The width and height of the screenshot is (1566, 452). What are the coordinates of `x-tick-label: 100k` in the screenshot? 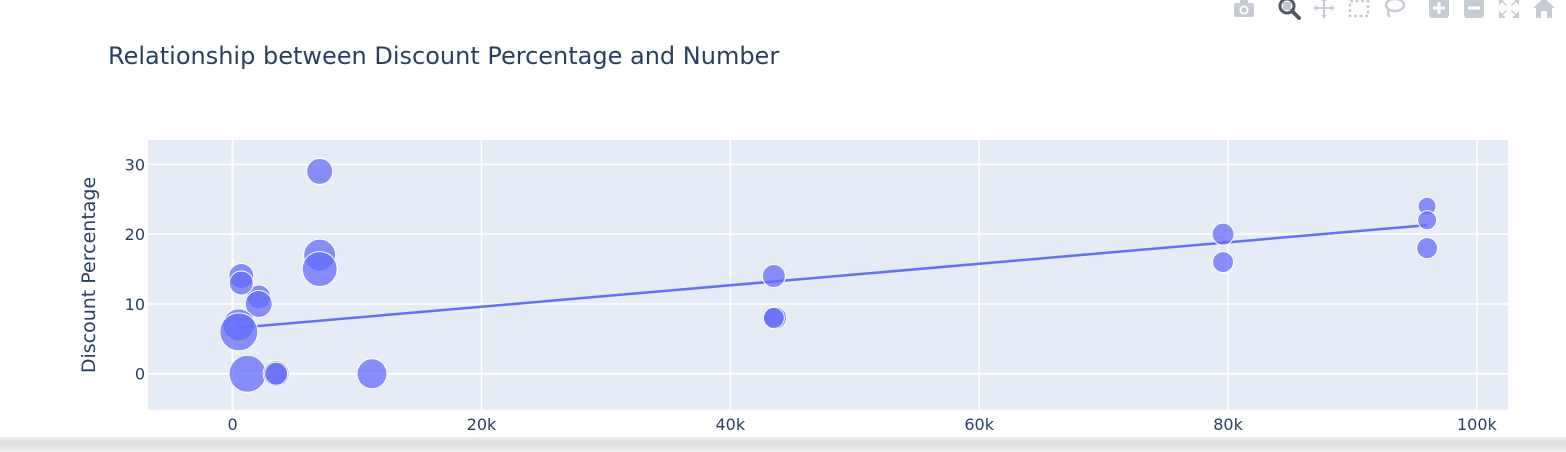 It's located at (1477, 424).